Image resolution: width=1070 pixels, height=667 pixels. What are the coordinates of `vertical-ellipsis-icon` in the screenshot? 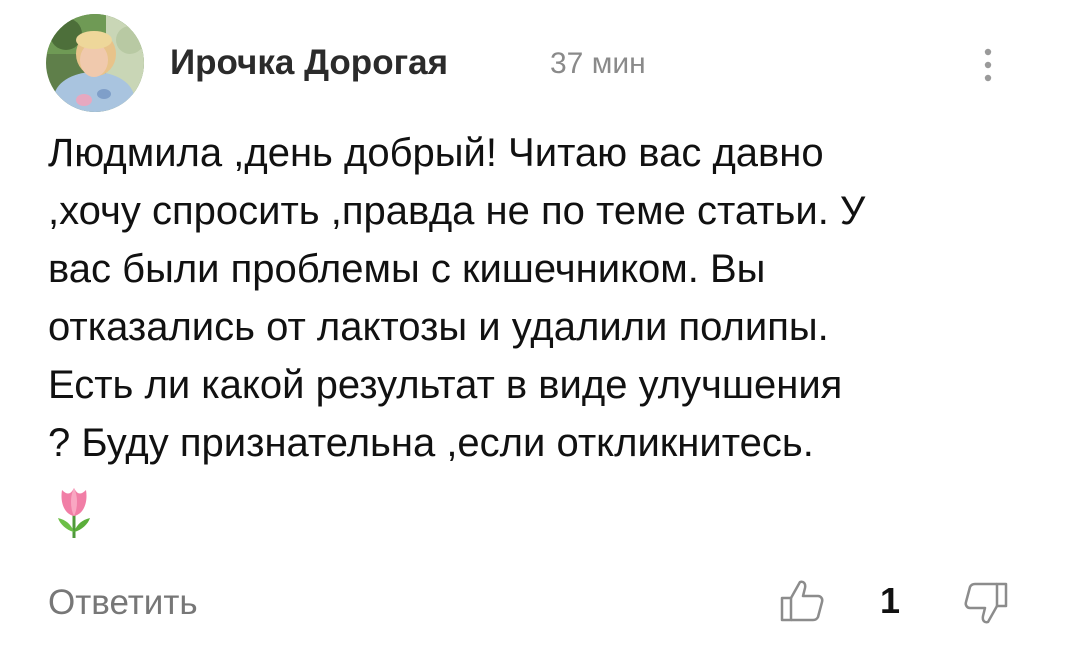 It's located at (988, 65).